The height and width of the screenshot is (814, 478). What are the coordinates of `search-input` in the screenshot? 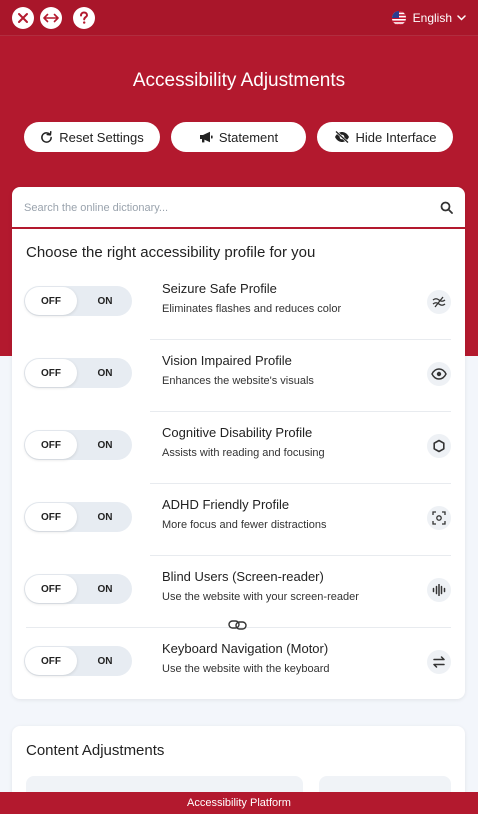 It's located at (224, 208).